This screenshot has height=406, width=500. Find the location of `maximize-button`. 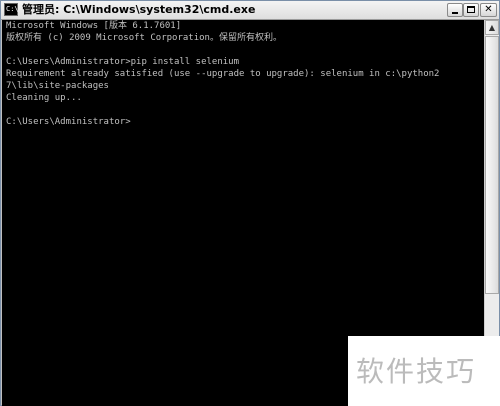

maximize-button is located at coordinates (471, 10).